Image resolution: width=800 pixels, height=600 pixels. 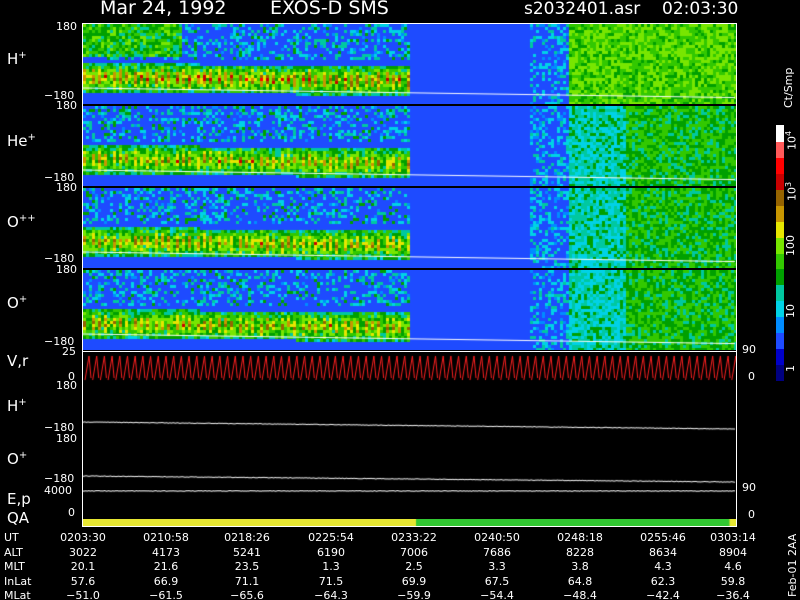 I want to click on table-cell: 3022, so click(x=83, y=552).